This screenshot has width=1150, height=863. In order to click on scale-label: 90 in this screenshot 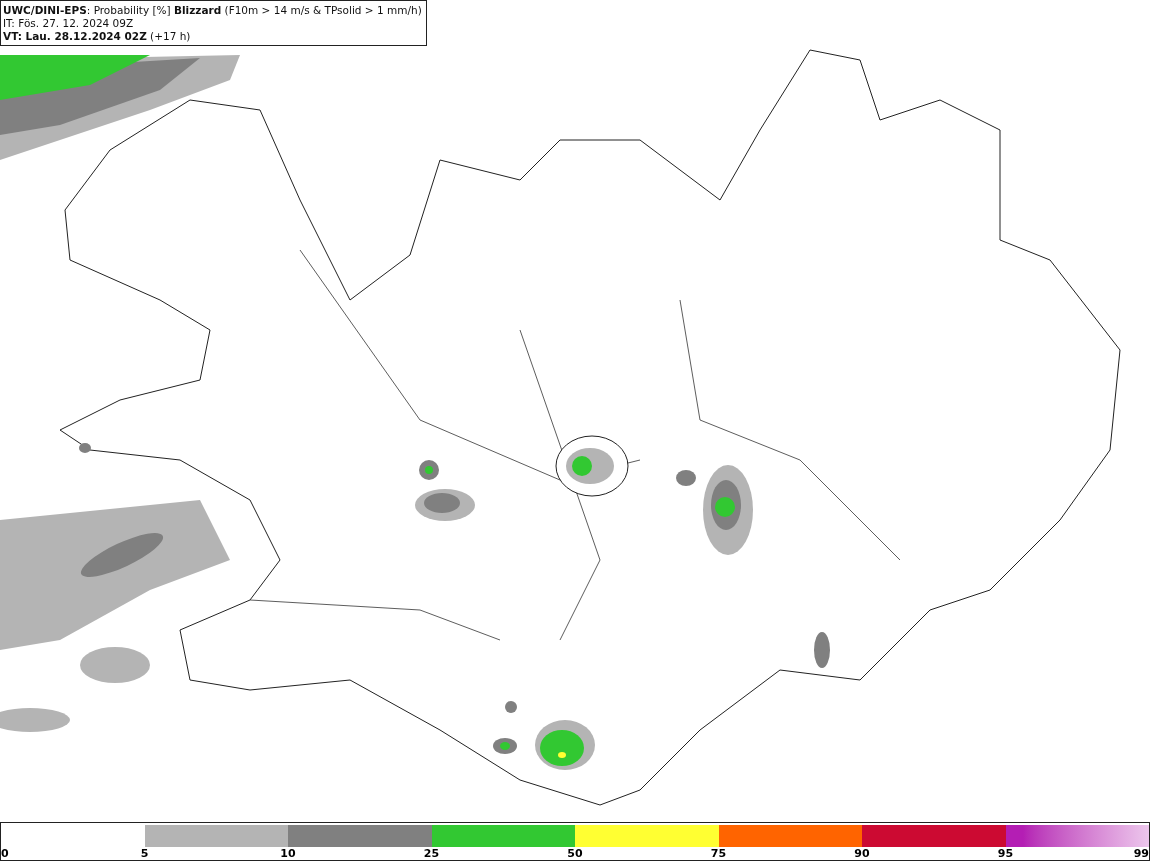, I will do `click(862, 854)`.